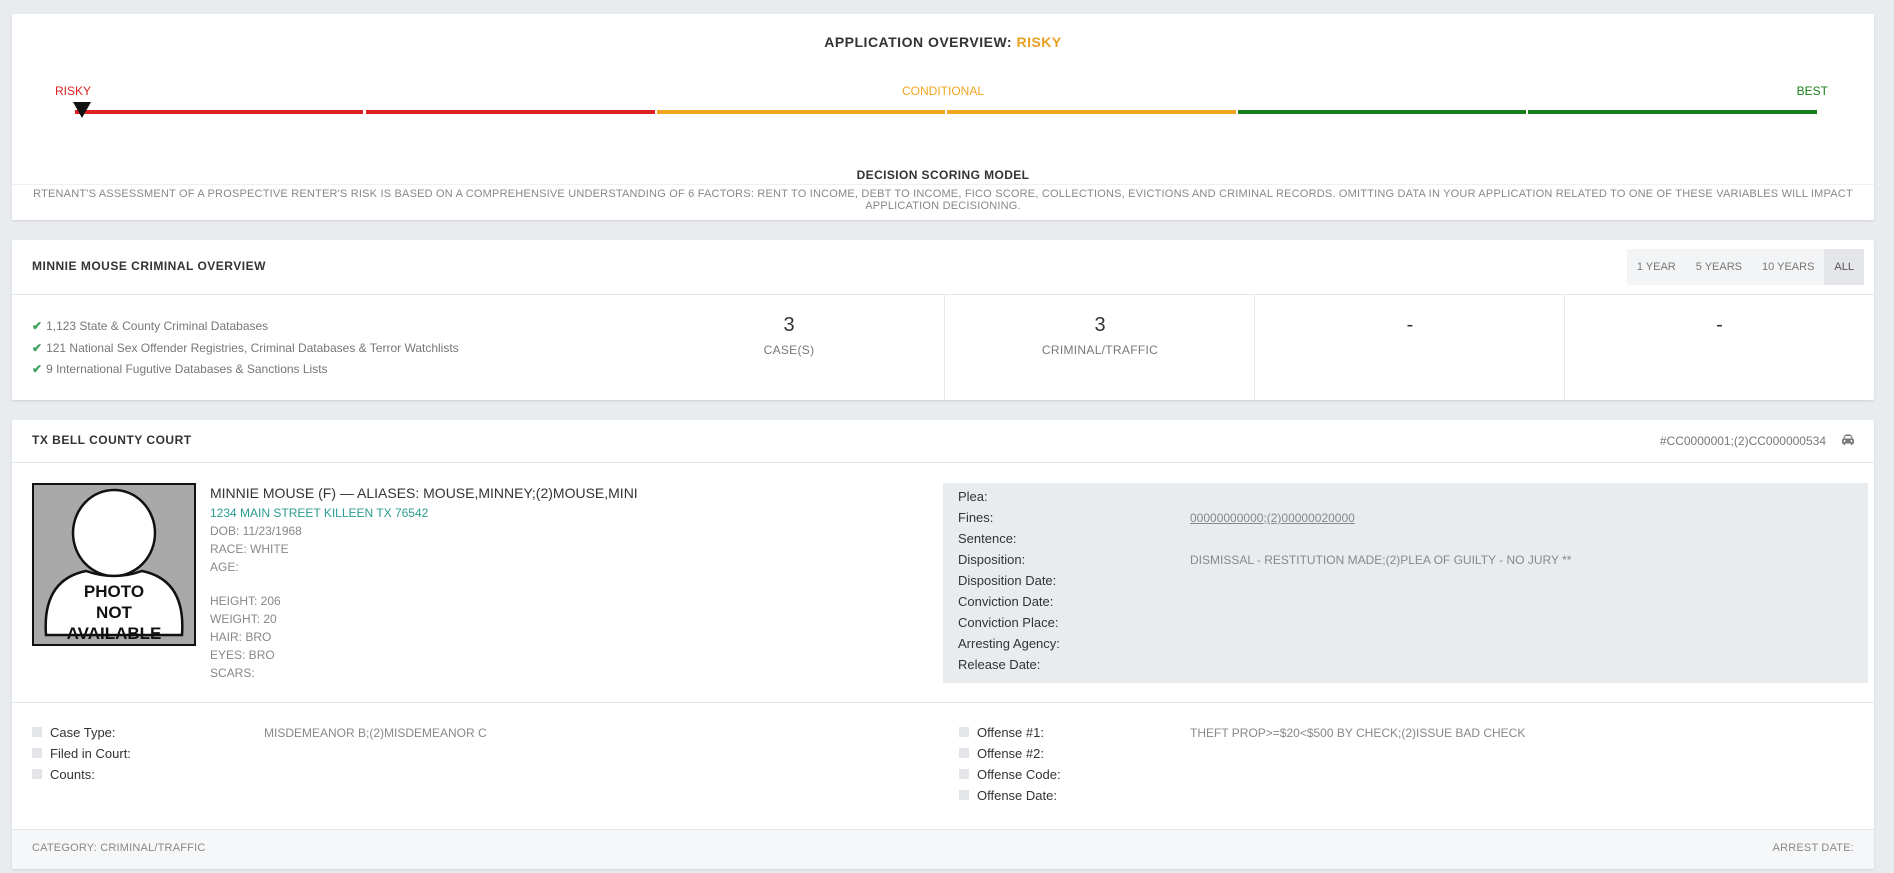 Image resolution: width=1894 pixels, height=873 pixels. I want to click on person-race: RACE: WHITE, so click(249, 549).